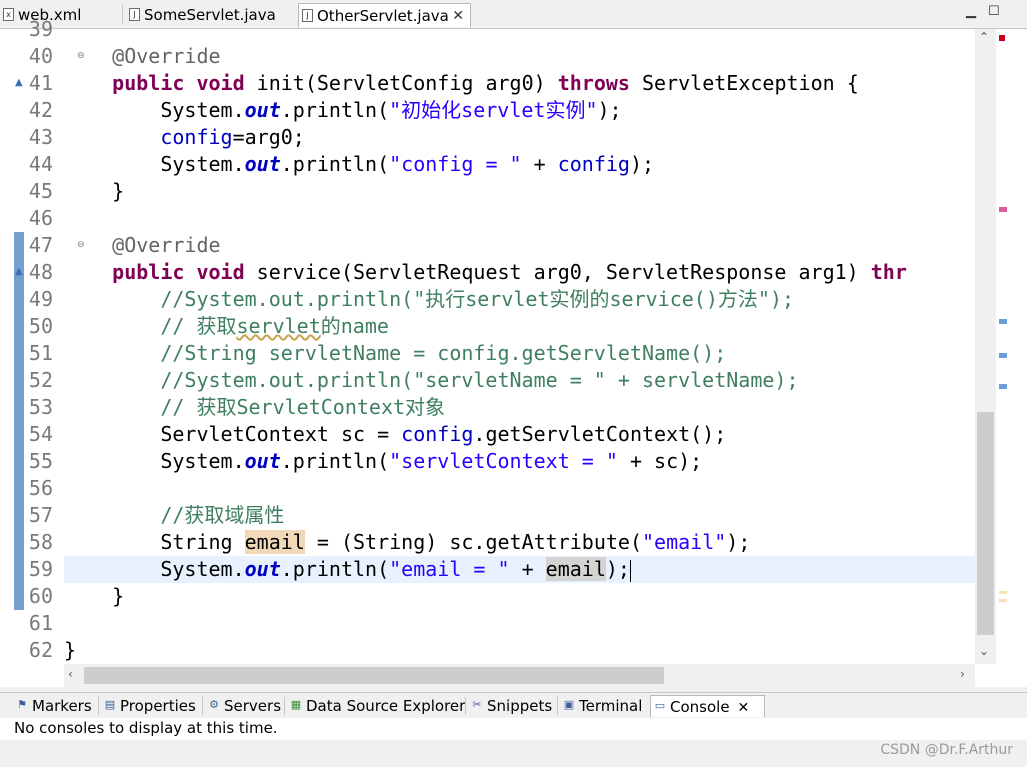  I want to click on scroll-down-icon: ⌄, so click(984, 651).